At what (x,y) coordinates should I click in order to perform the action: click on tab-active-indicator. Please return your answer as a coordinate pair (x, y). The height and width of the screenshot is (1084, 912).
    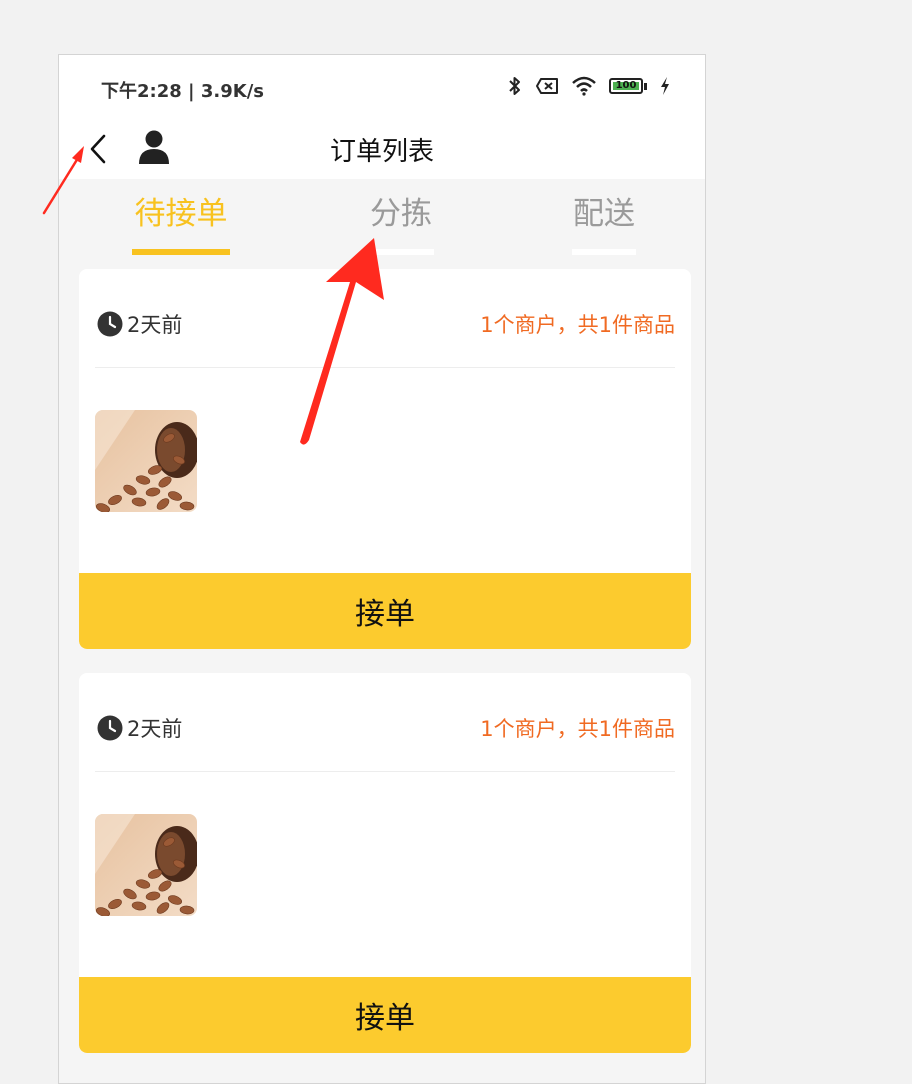
    Looking at the image, I should click on (181, 252).